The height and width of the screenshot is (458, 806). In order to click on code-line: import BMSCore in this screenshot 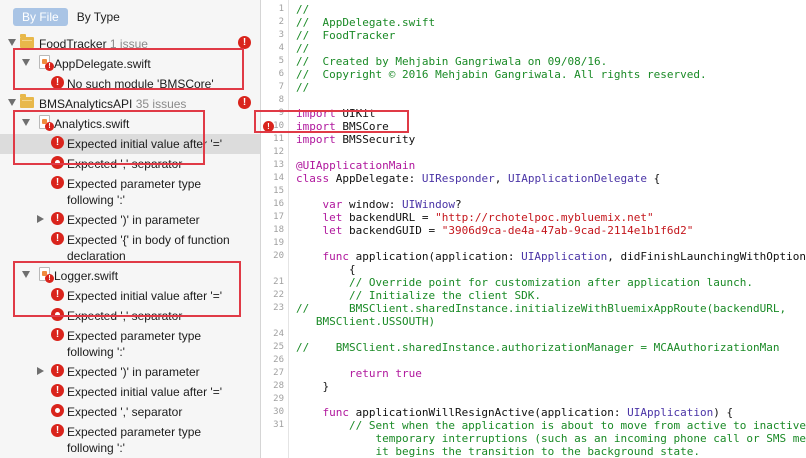, I will do `click(551, 126)`.